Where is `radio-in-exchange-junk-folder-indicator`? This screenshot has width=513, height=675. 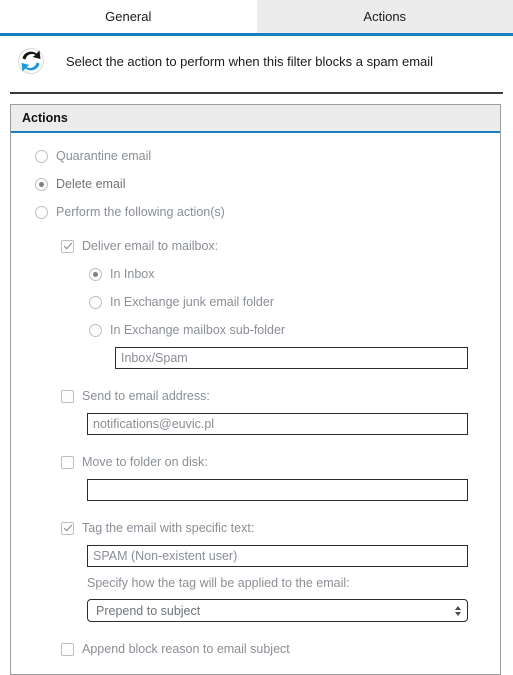 radio-in-exchange-junk-folder-indicator is located at coordinates (95, 302).